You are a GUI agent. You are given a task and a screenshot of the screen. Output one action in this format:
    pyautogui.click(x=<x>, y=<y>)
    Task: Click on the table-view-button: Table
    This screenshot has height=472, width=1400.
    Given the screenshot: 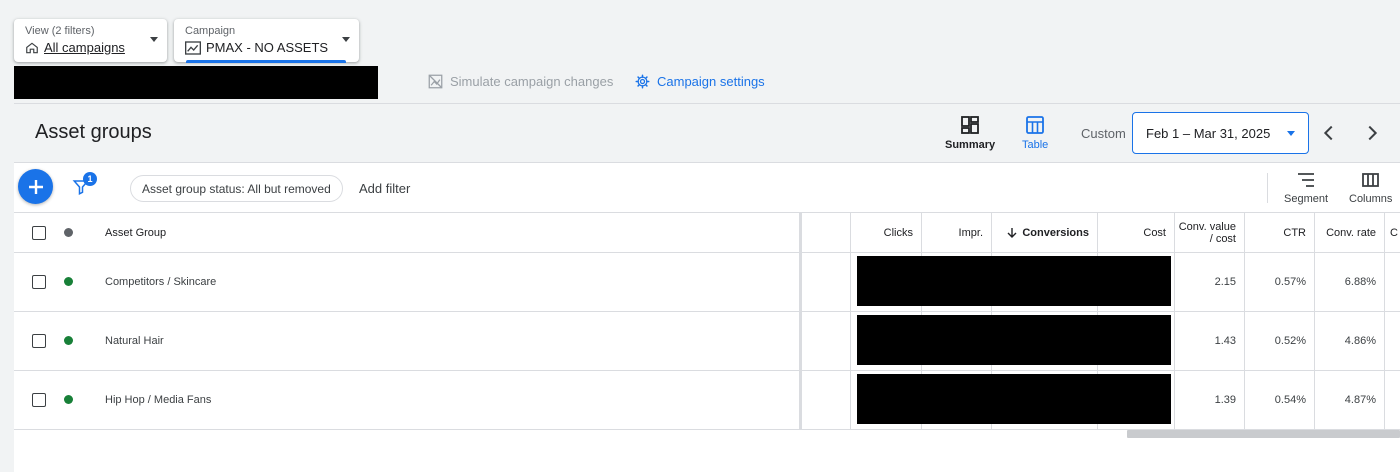 What is the action you would take?
    pyautogui.click(x=1035, y=133)
    